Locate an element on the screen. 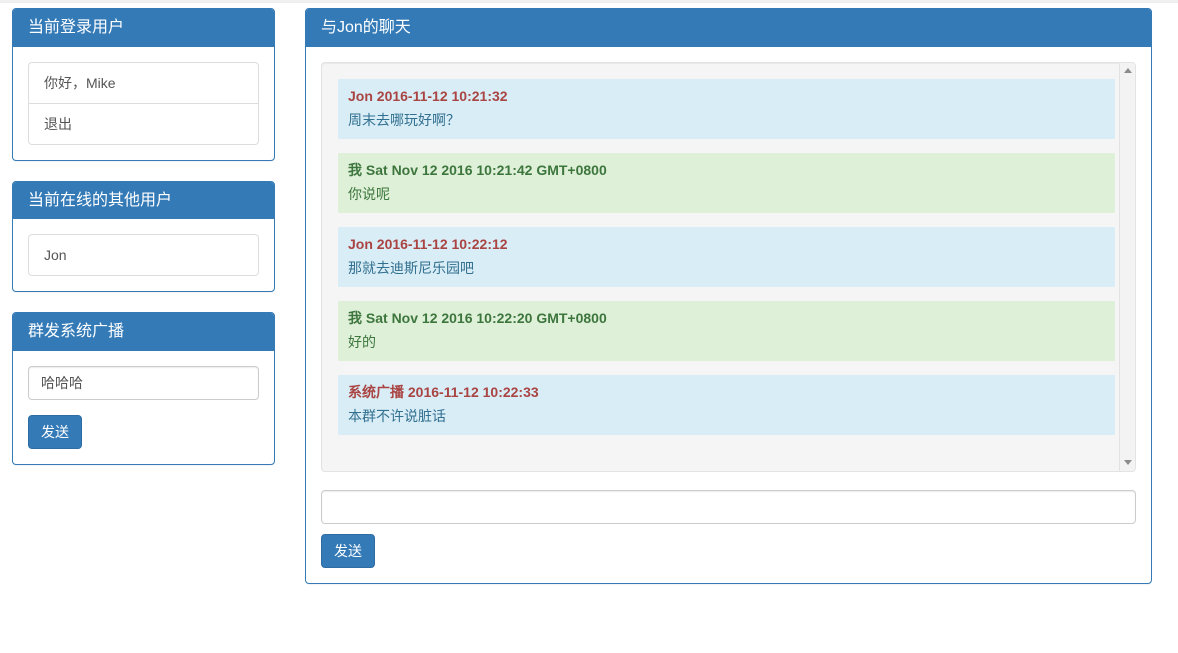 The height and width of the screenshot is (653, 1178). chat-message: 我 Sat Nov 12 2016 10:22:20 GMT+0800 好的 is located at coordinates (726, 330).